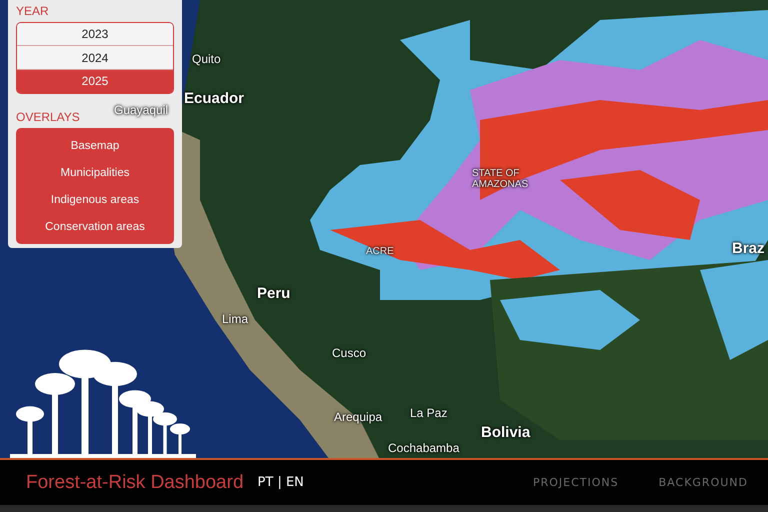  What do you see at coordinates (429, 413) in the screenshot?
I see `map-label: La Paz` at bounding box center [429, 413].